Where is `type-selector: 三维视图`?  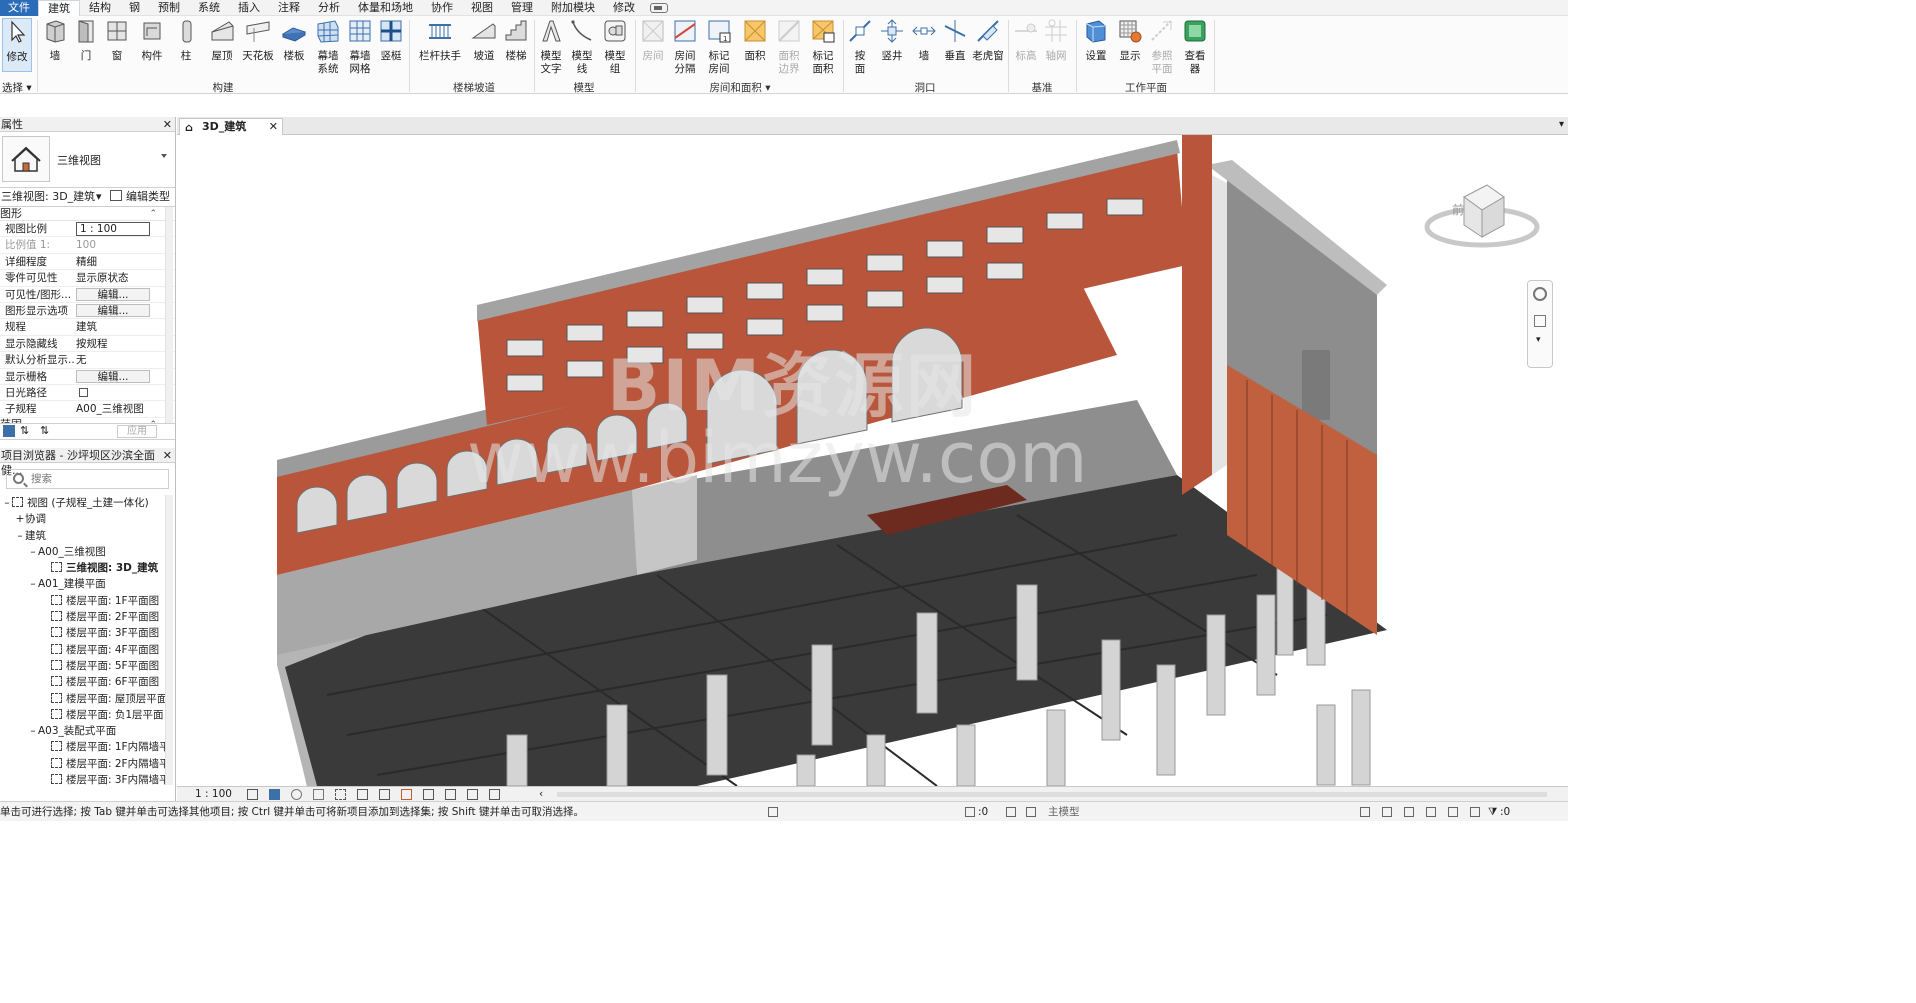
type-selector: 三维视图 is located at coordinates (87, 160).